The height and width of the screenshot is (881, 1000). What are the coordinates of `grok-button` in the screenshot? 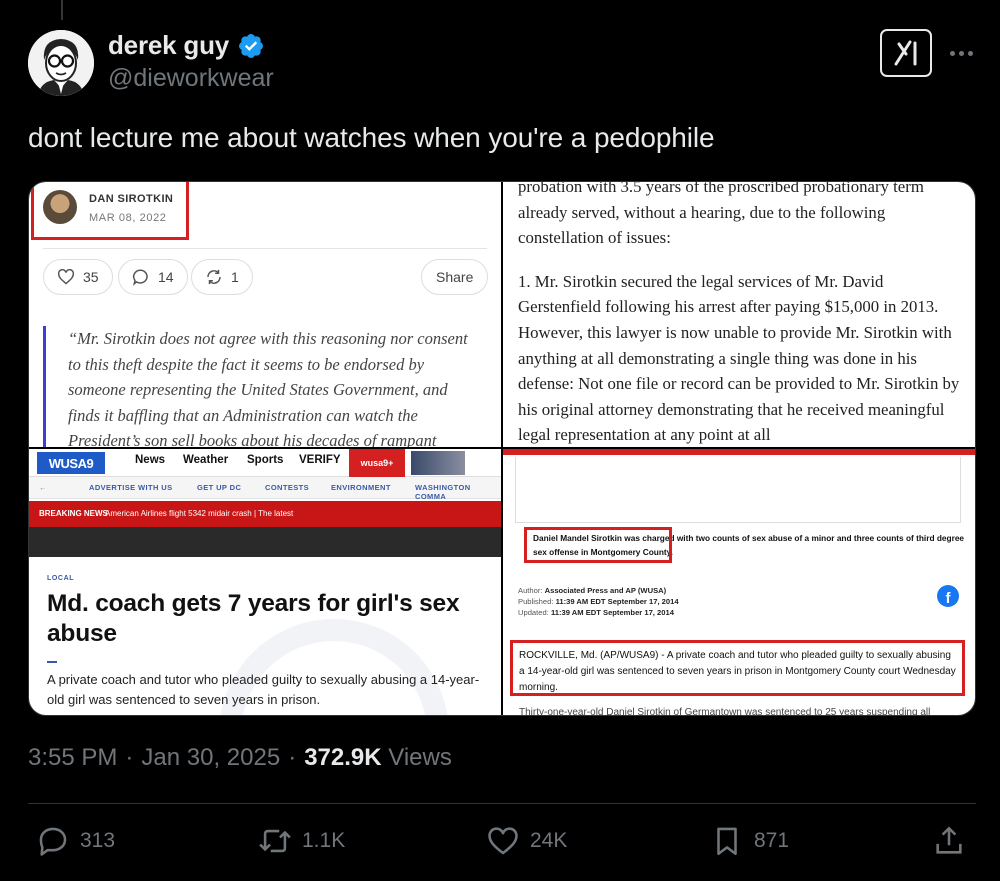 It's located at (906, 53).